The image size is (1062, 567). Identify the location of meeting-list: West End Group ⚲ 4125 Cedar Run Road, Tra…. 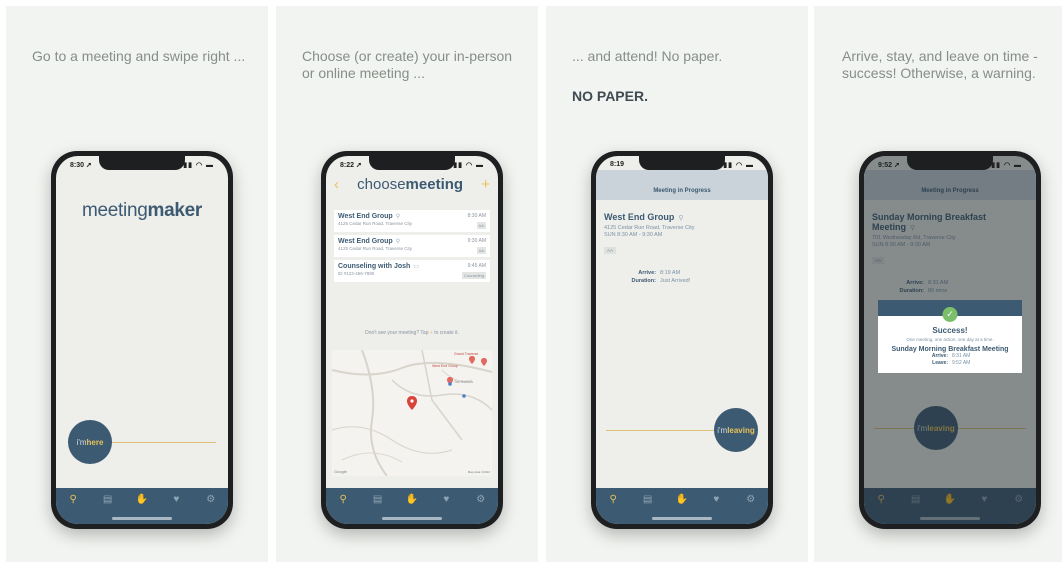
(412, 247).